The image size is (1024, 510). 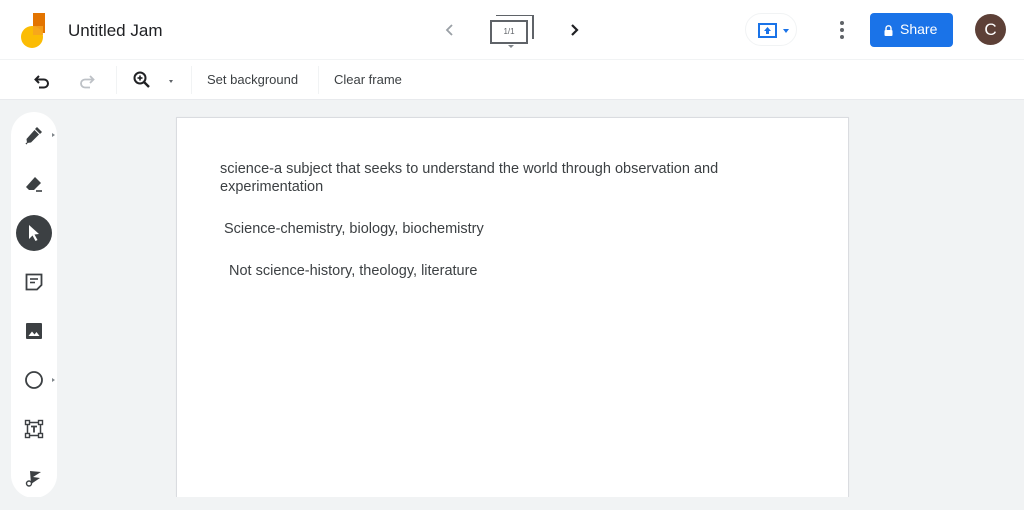 What do you see at coordinates (990, 29) in the screenshot?
I see `account-avatar: C` at bounding box center [990, 29].